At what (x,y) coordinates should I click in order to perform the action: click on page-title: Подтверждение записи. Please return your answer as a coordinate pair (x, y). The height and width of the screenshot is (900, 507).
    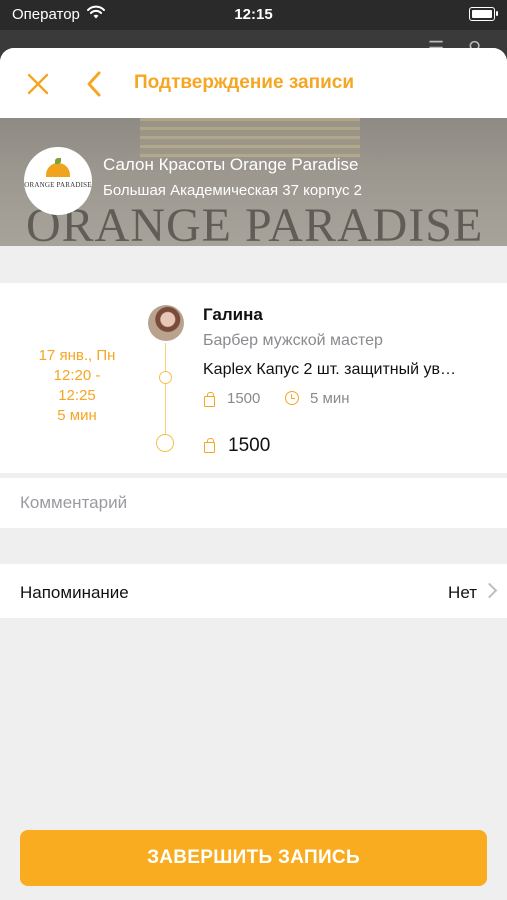
    Looking at the image, I should click on (244, 82).